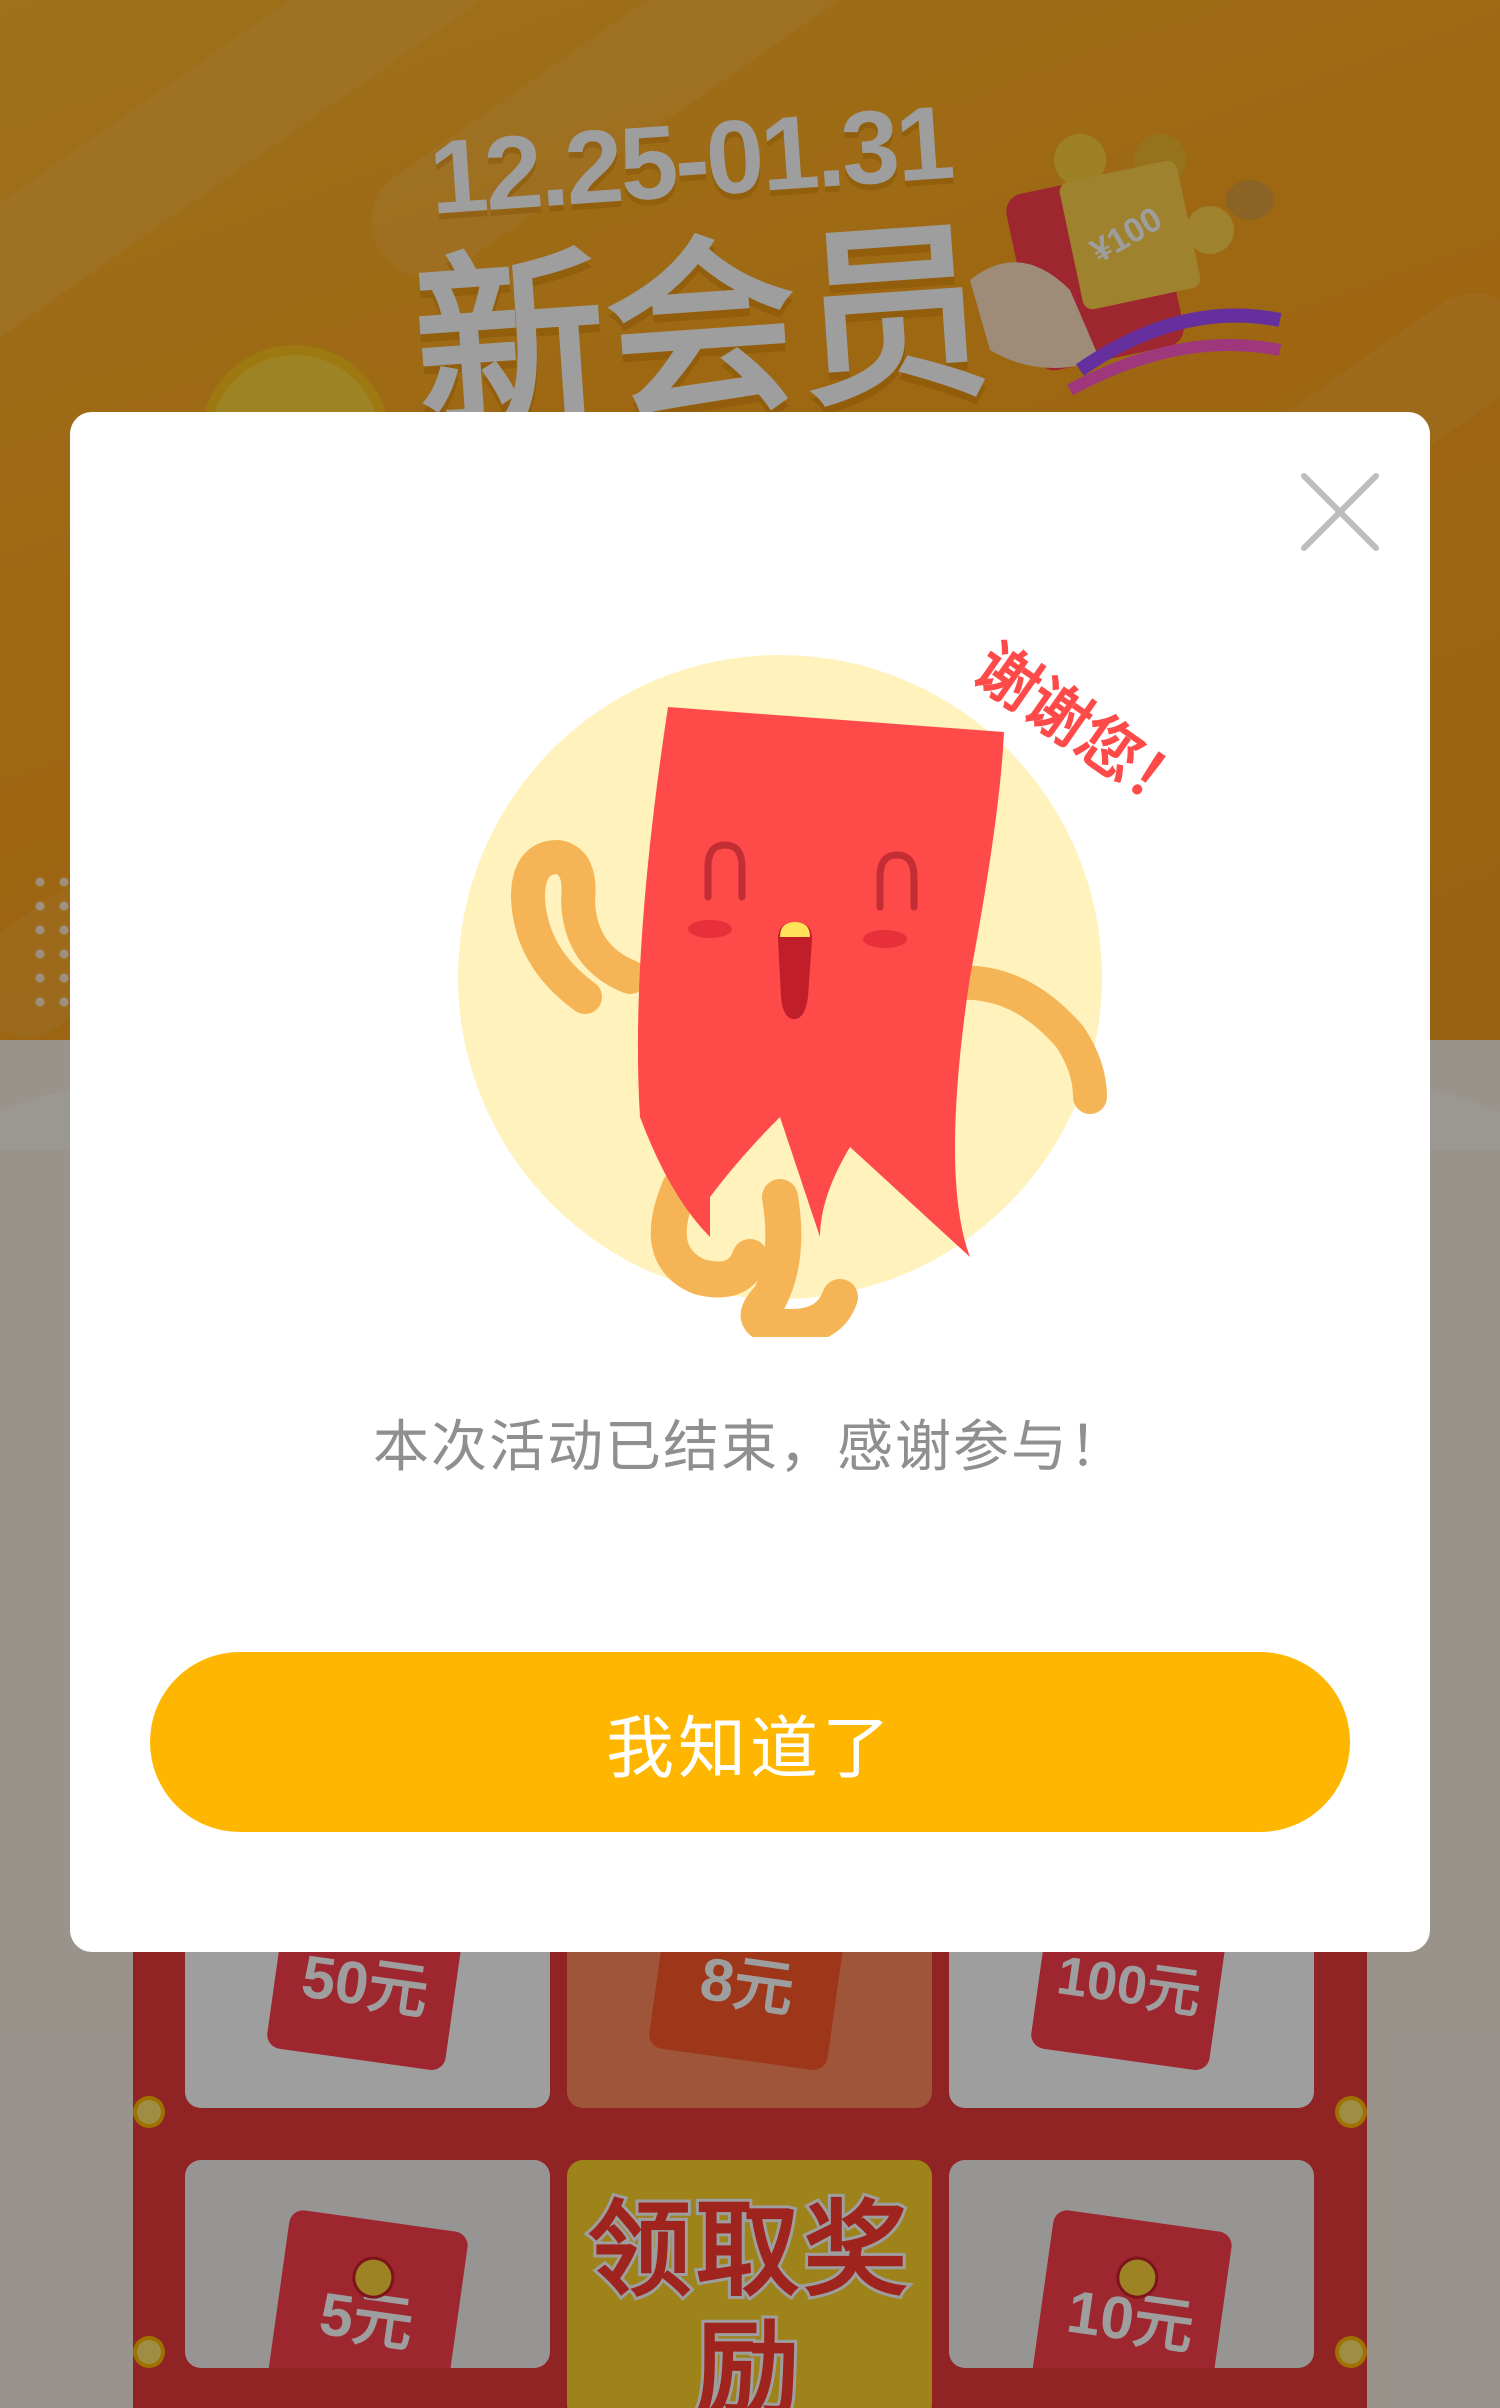  I want to click on red-envelope-mascot-illustration: 谢谢您！, so click(814, 980).